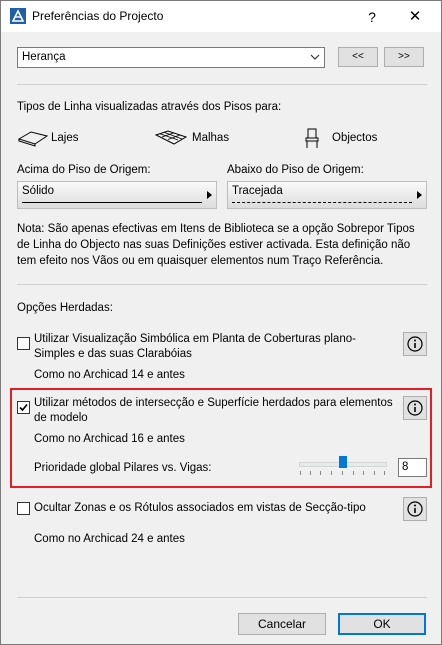  What do you see at coordinates (404, 57) in the screenshot?
I see `next-page-button: >>` at bounding box center [404, 57].